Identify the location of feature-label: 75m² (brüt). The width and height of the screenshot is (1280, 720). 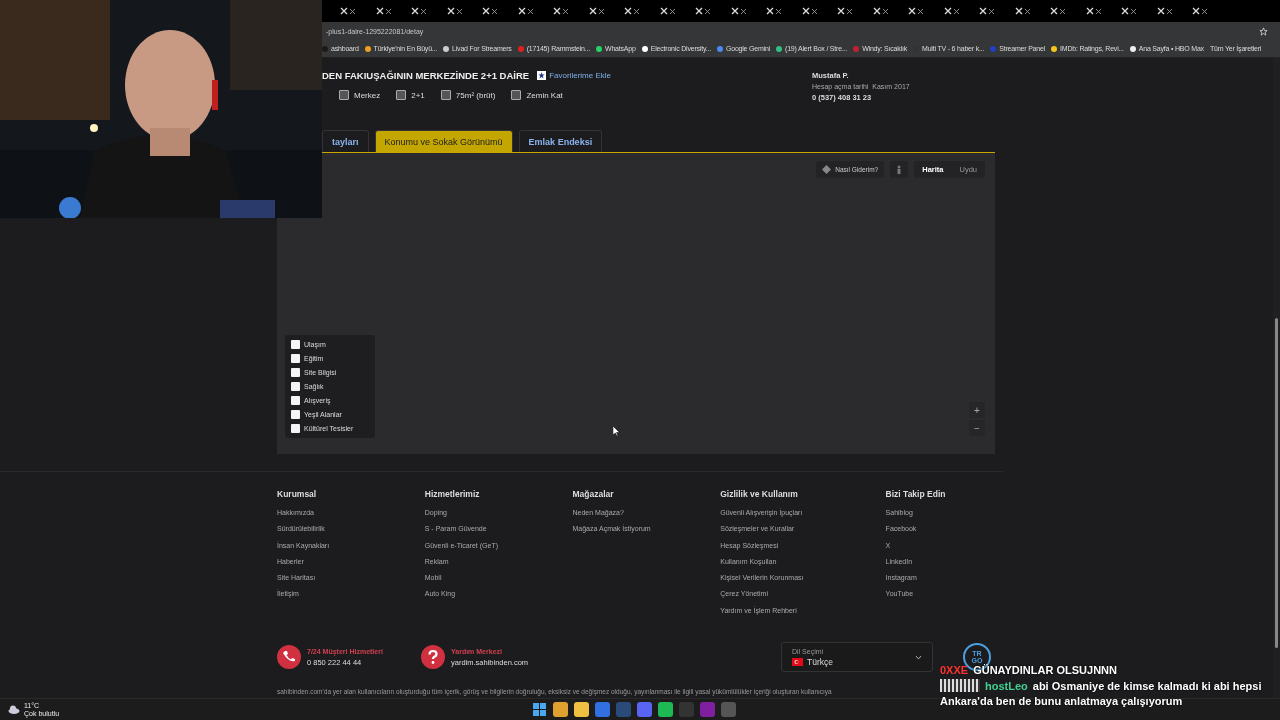
(468, 95).